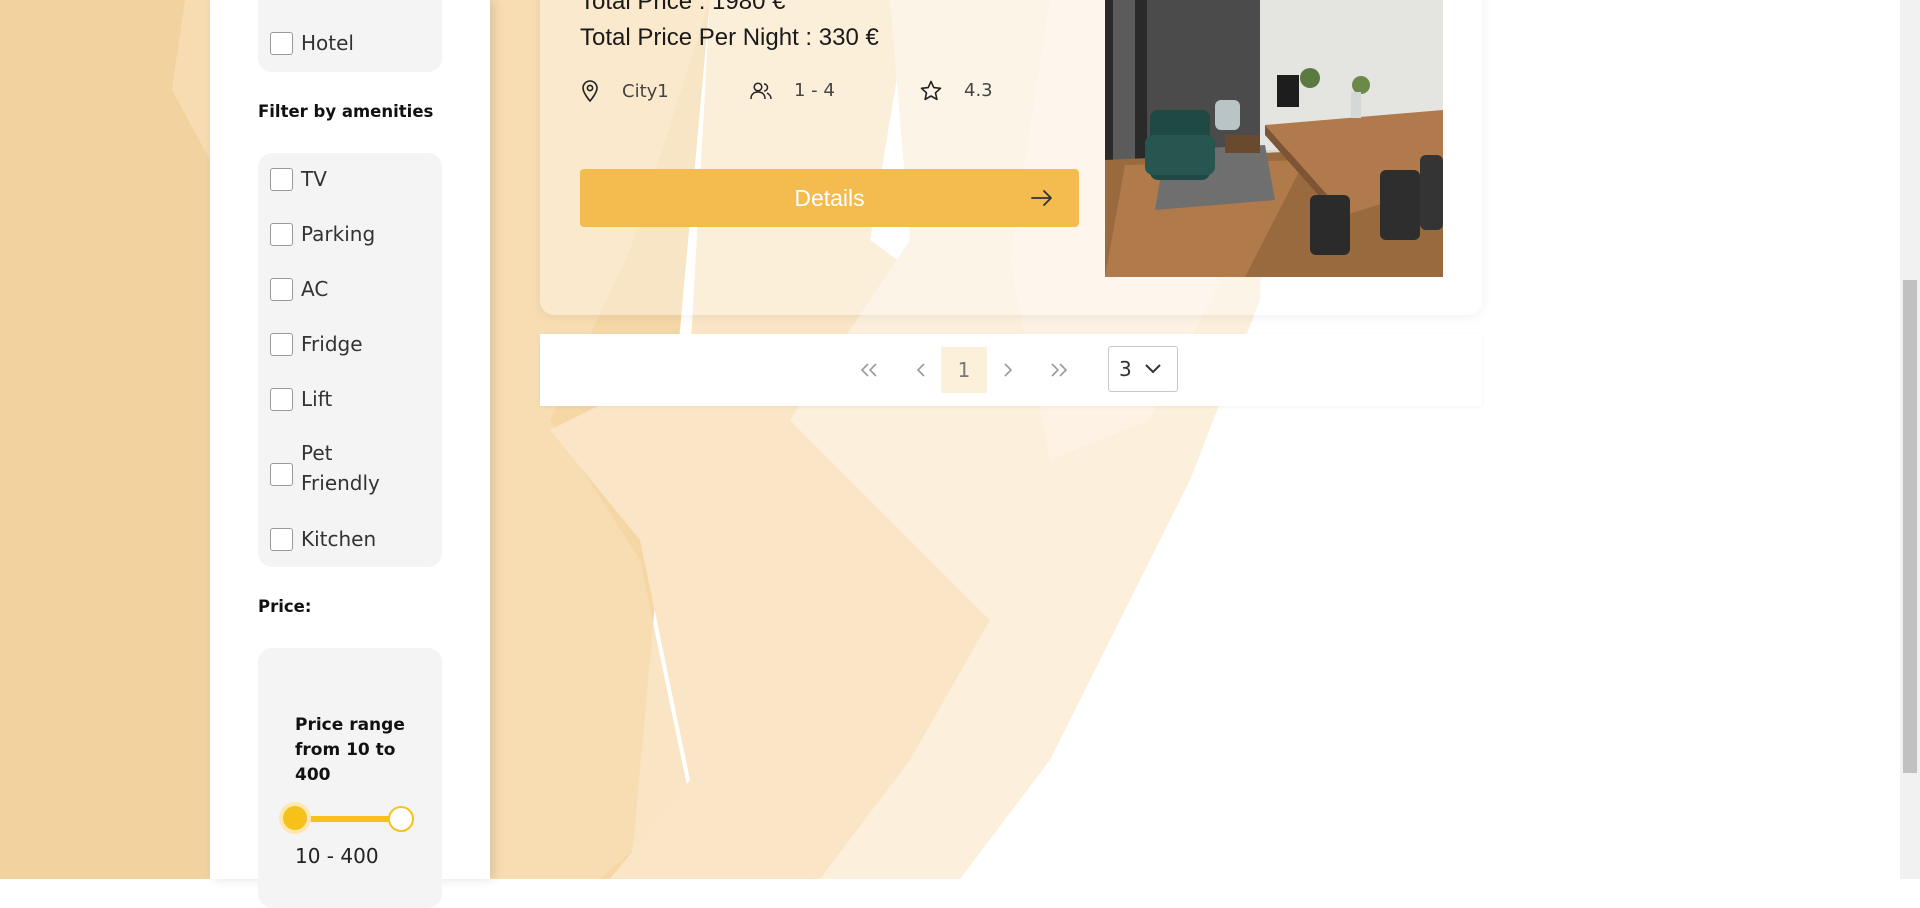  I want to click on checkbox-label: Parking, so click(338, 234).